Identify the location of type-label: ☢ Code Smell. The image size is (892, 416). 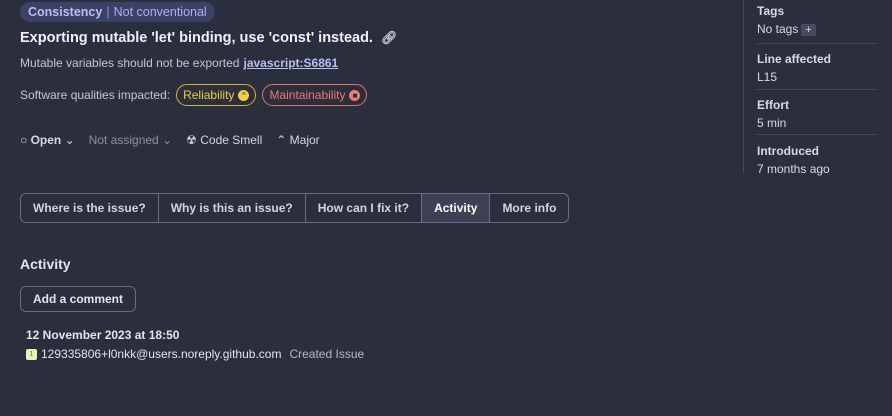
(224, 140).